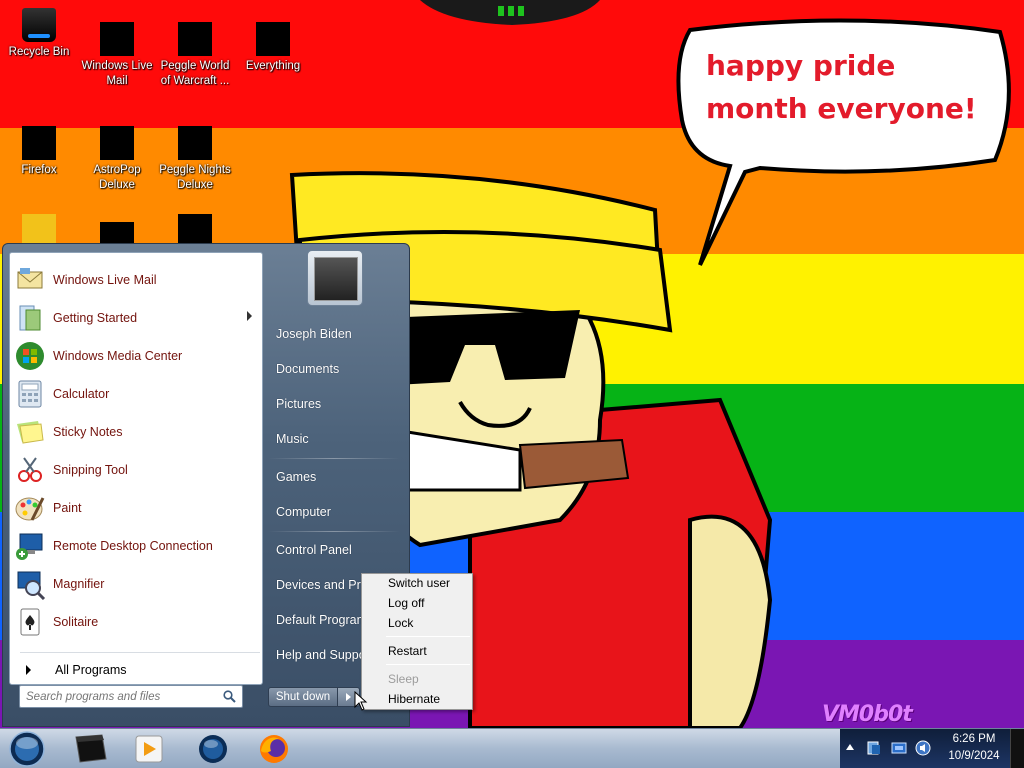  What do you see at coordinates (39, 52) in the screenshot?
I see `desktop-icon-label: Recycle Bin` at bounding box center [39, 52].